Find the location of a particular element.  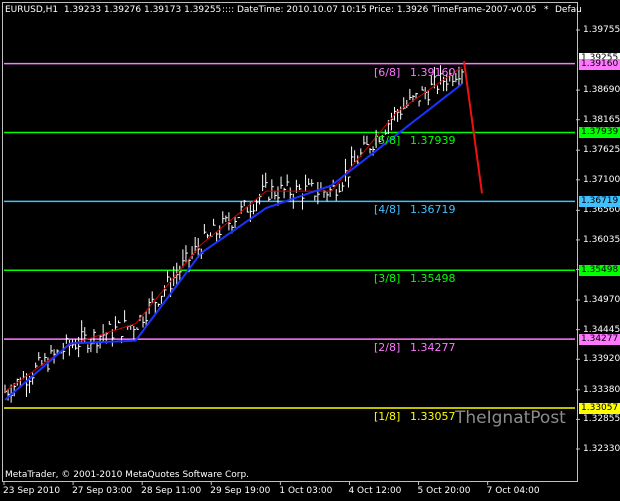

price-info: Price: 1.3926 is located at coordinates (399, 10).